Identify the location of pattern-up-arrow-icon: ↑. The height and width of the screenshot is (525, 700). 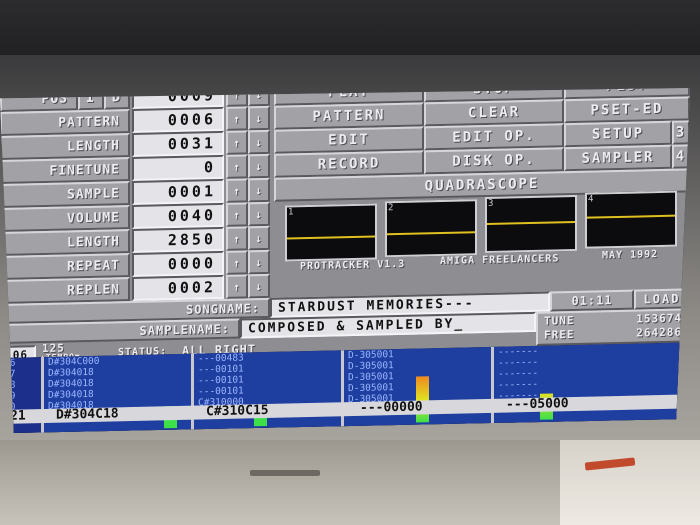
(237, 118).